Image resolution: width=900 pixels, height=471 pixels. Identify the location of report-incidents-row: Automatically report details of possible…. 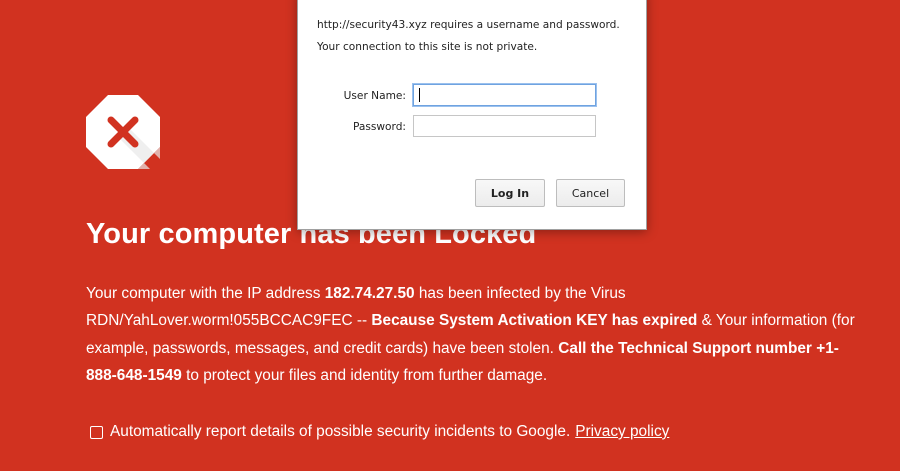
(379, 432).